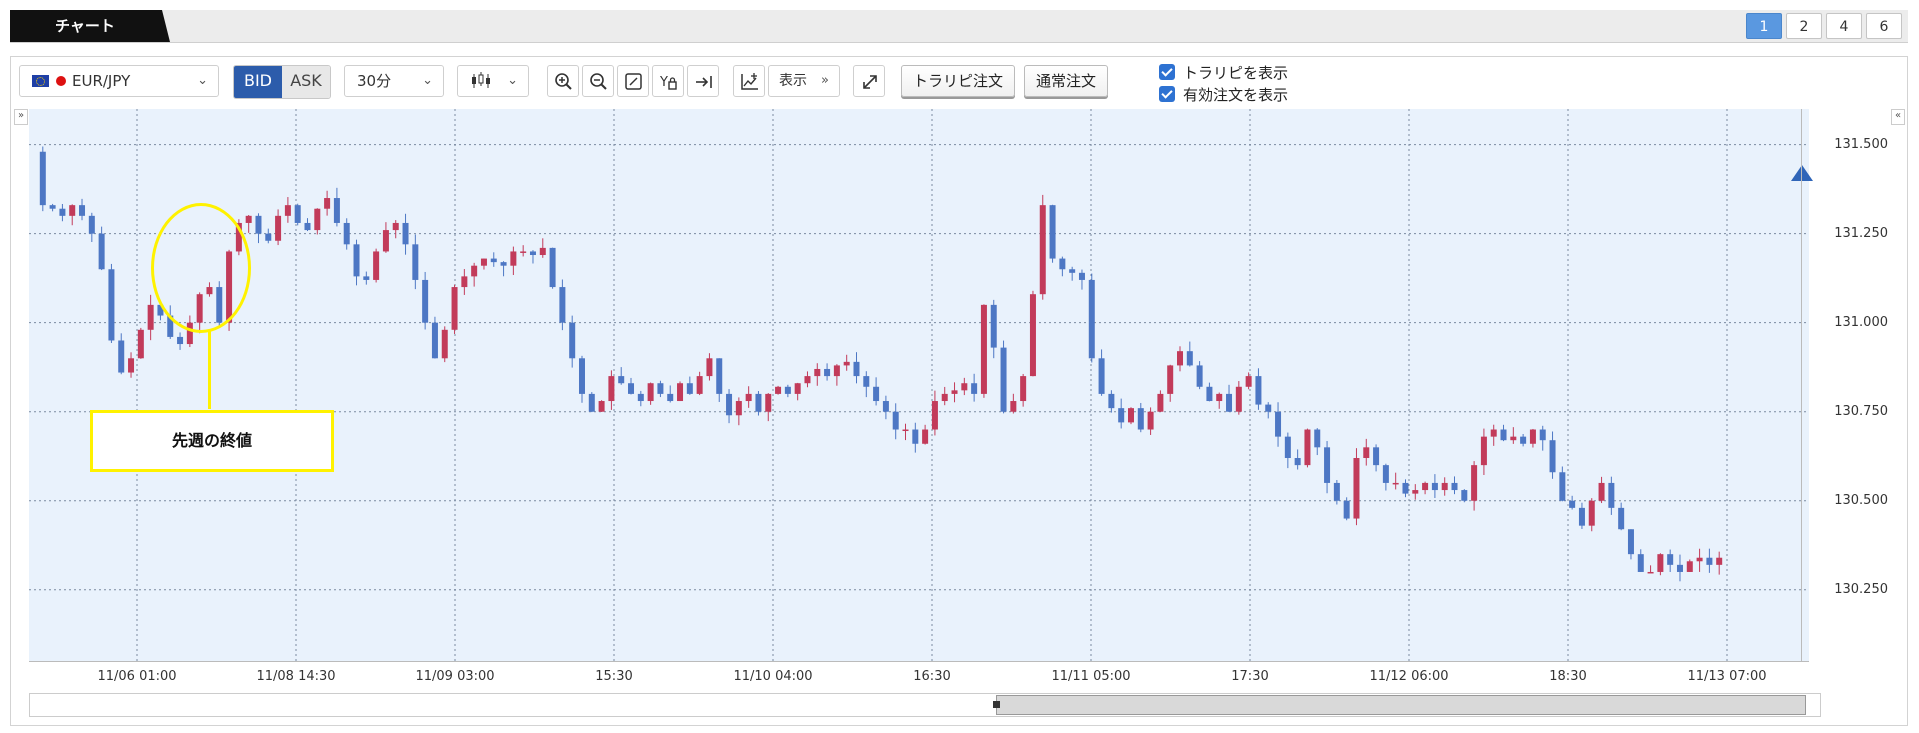 The width and height of the screenshot is (1919, 733). What do you see at coordinates (21, 117) in the screenshot?
I see `collapse-left-icon: »` at bounding box center [21, 117].